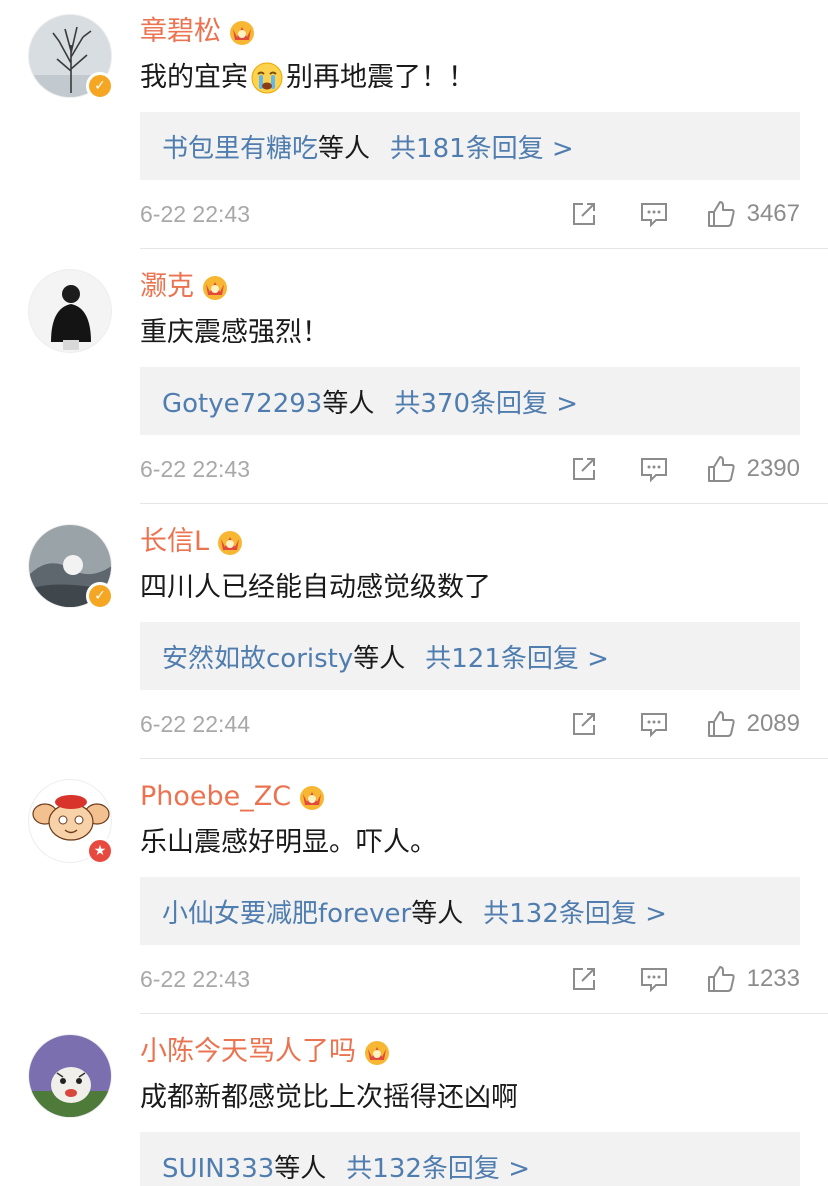  I want to click on like-button: 2390, so click(752, 469).